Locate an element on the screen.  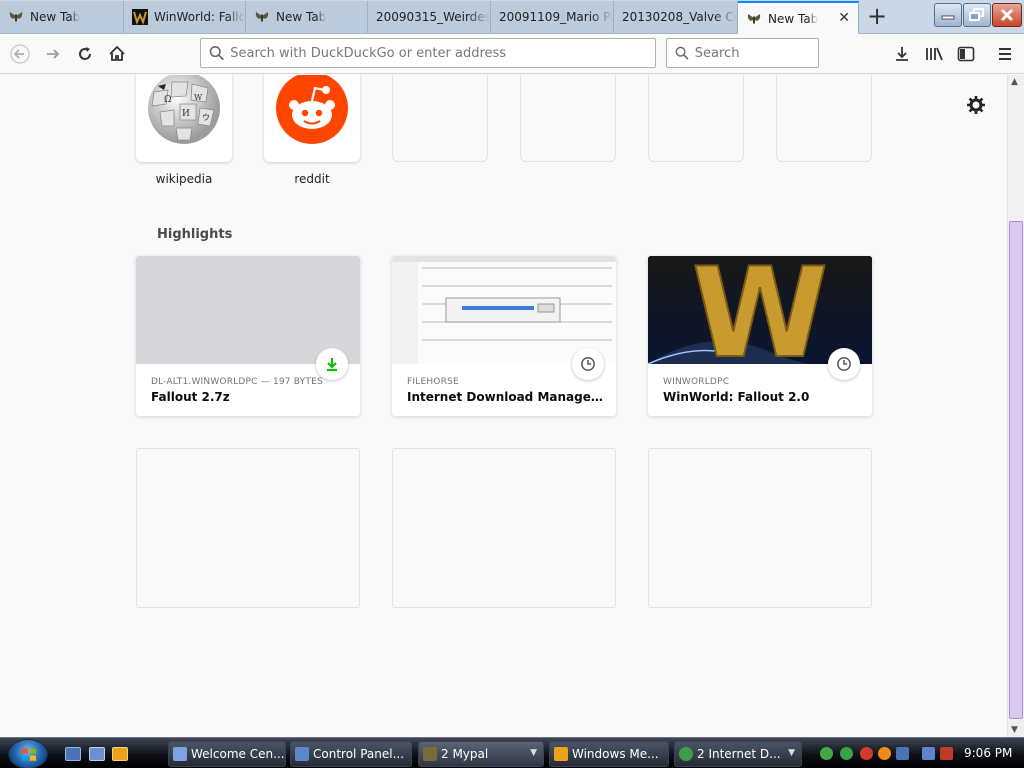
update-icon is located at coordinates (884, 753).